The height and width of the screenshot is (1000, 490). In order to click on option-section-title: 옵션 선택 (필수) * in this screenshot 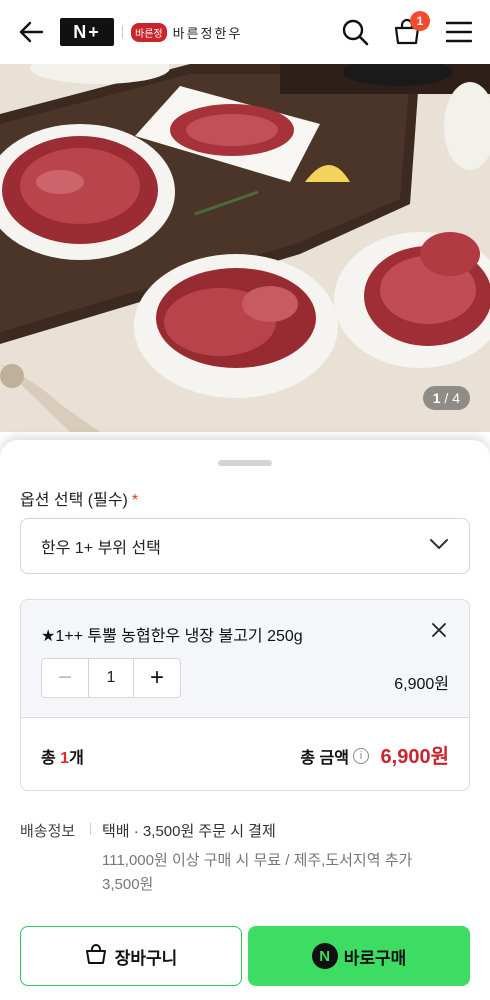, I will do `click(79, 500)`.